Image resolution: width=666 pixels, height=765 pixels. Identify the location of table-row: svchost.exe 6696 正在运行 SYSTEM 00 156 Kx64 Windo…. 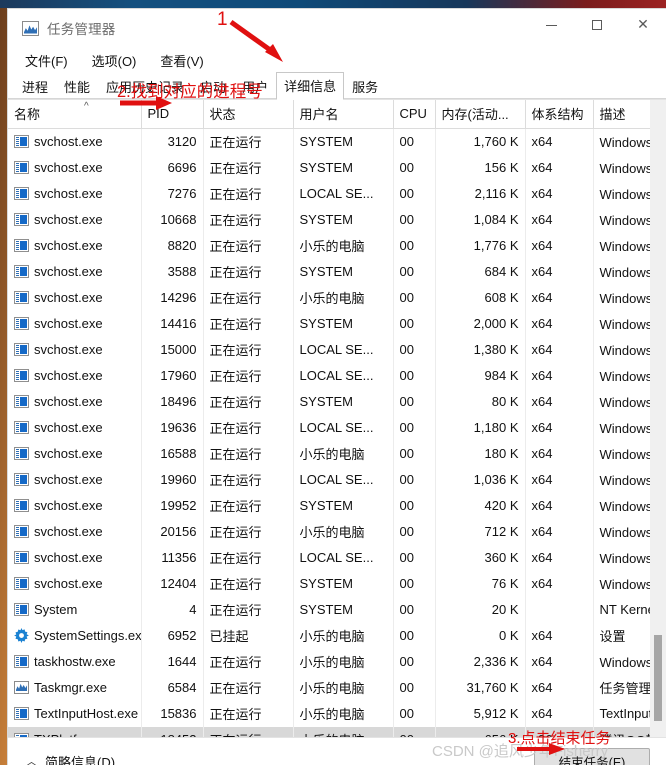
(333, 168).